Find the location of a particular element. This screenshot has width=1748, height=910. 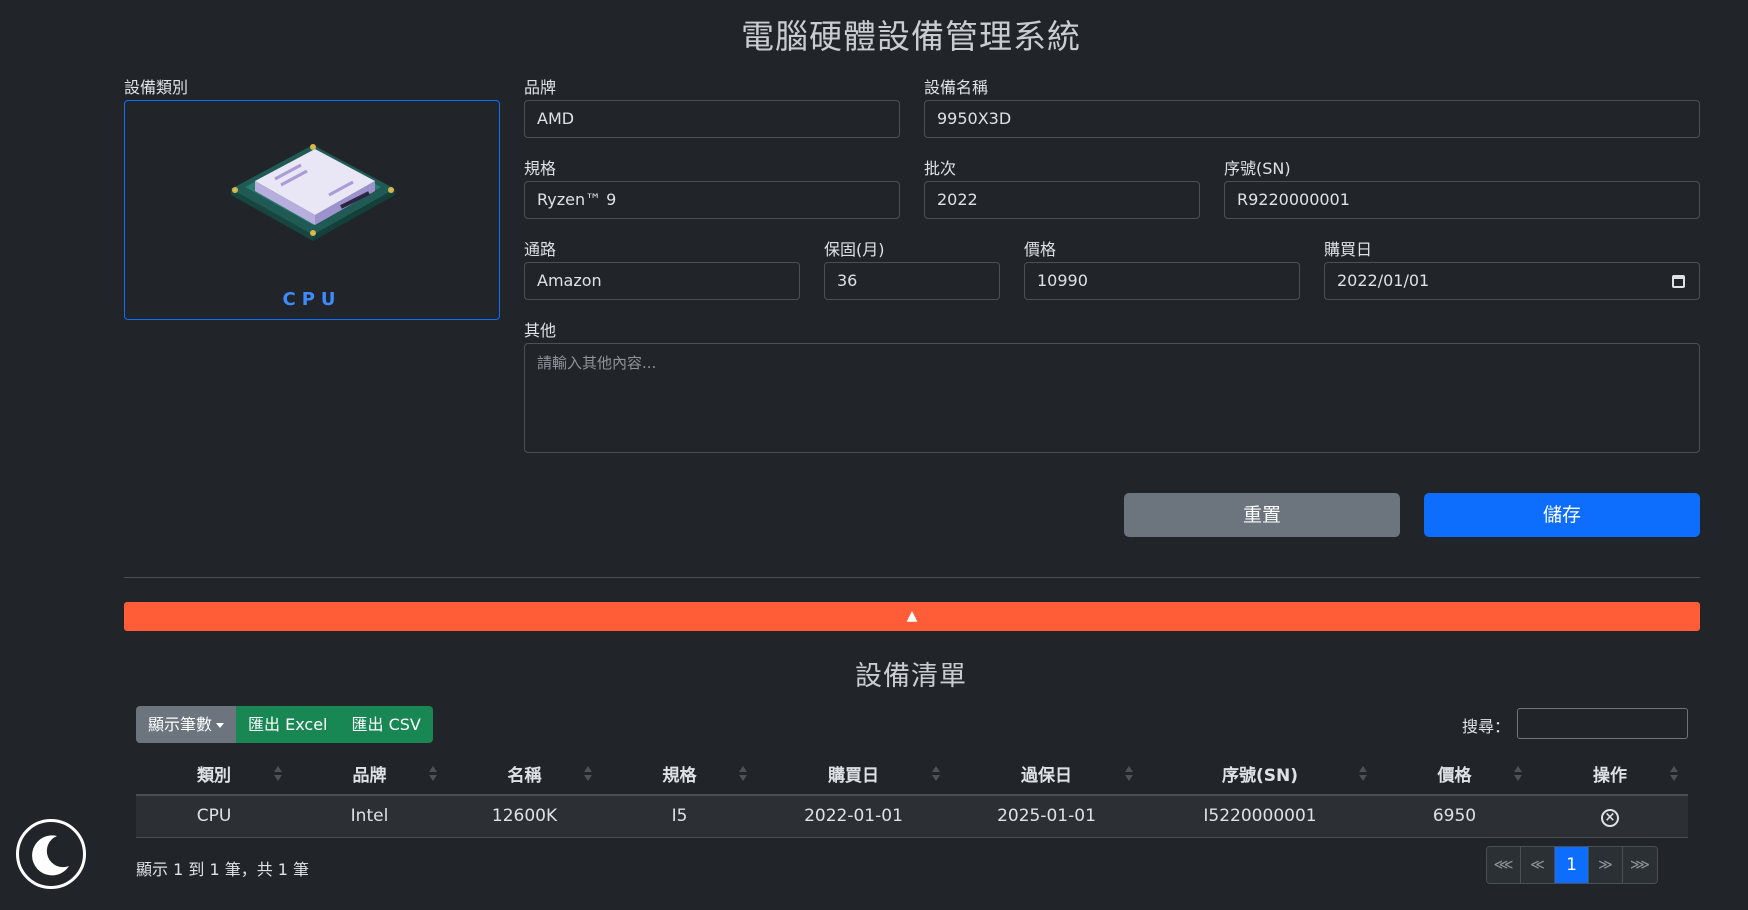

sn-label: 序號(SN) is located at coordinates (1257, 168).